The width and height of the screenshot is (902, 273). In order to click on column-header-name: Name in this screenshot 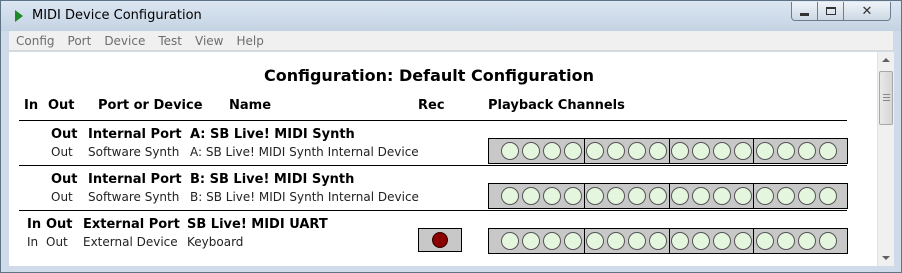, I will do `click(250, 105)`.